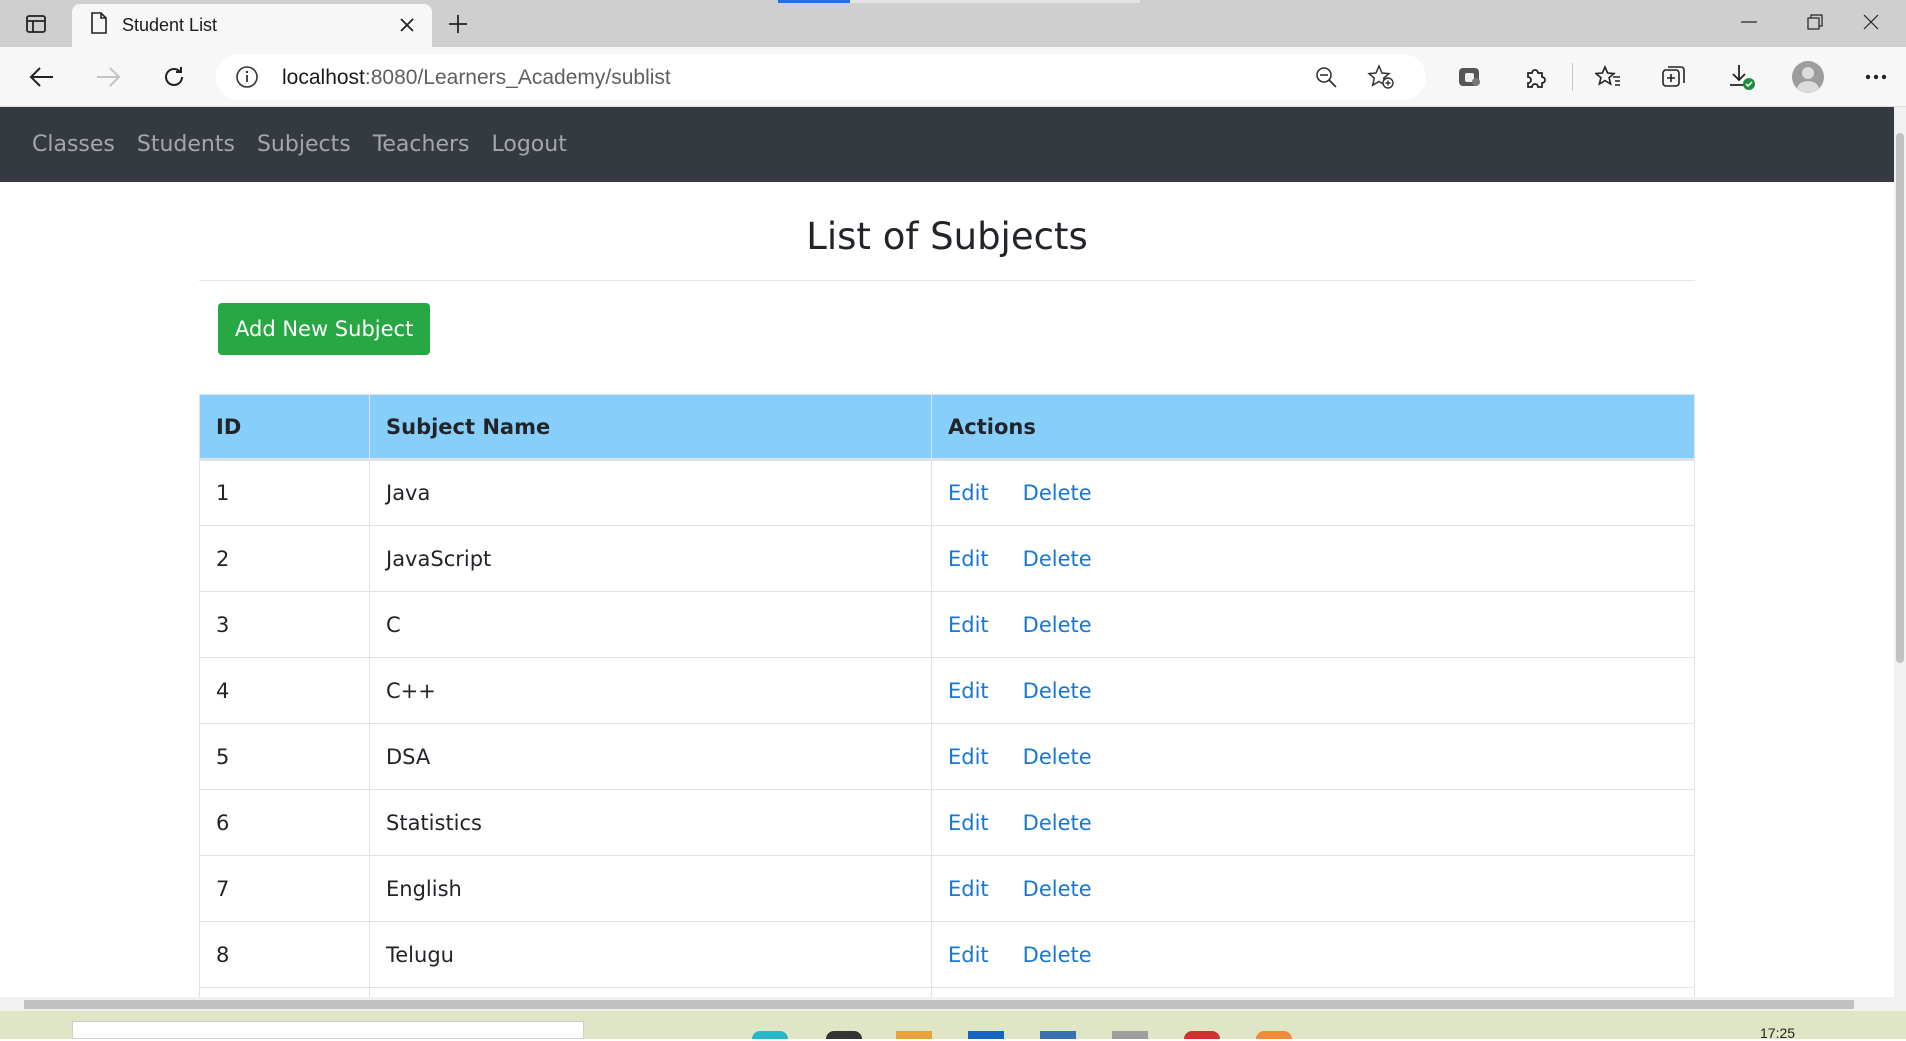 The height and width of the screenshot is (1041, 1906). I want to click on table-row: 5 DSA Edit Delete, so click(947, 756).